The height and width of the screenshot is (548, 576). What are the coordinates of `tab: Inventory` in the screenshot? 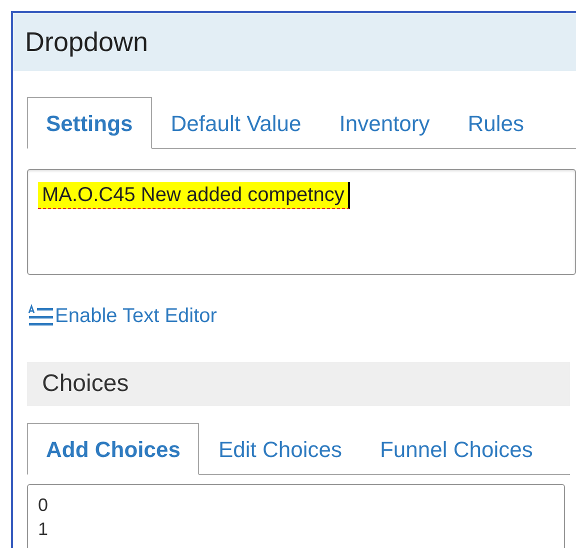 It's located at (384, 123).